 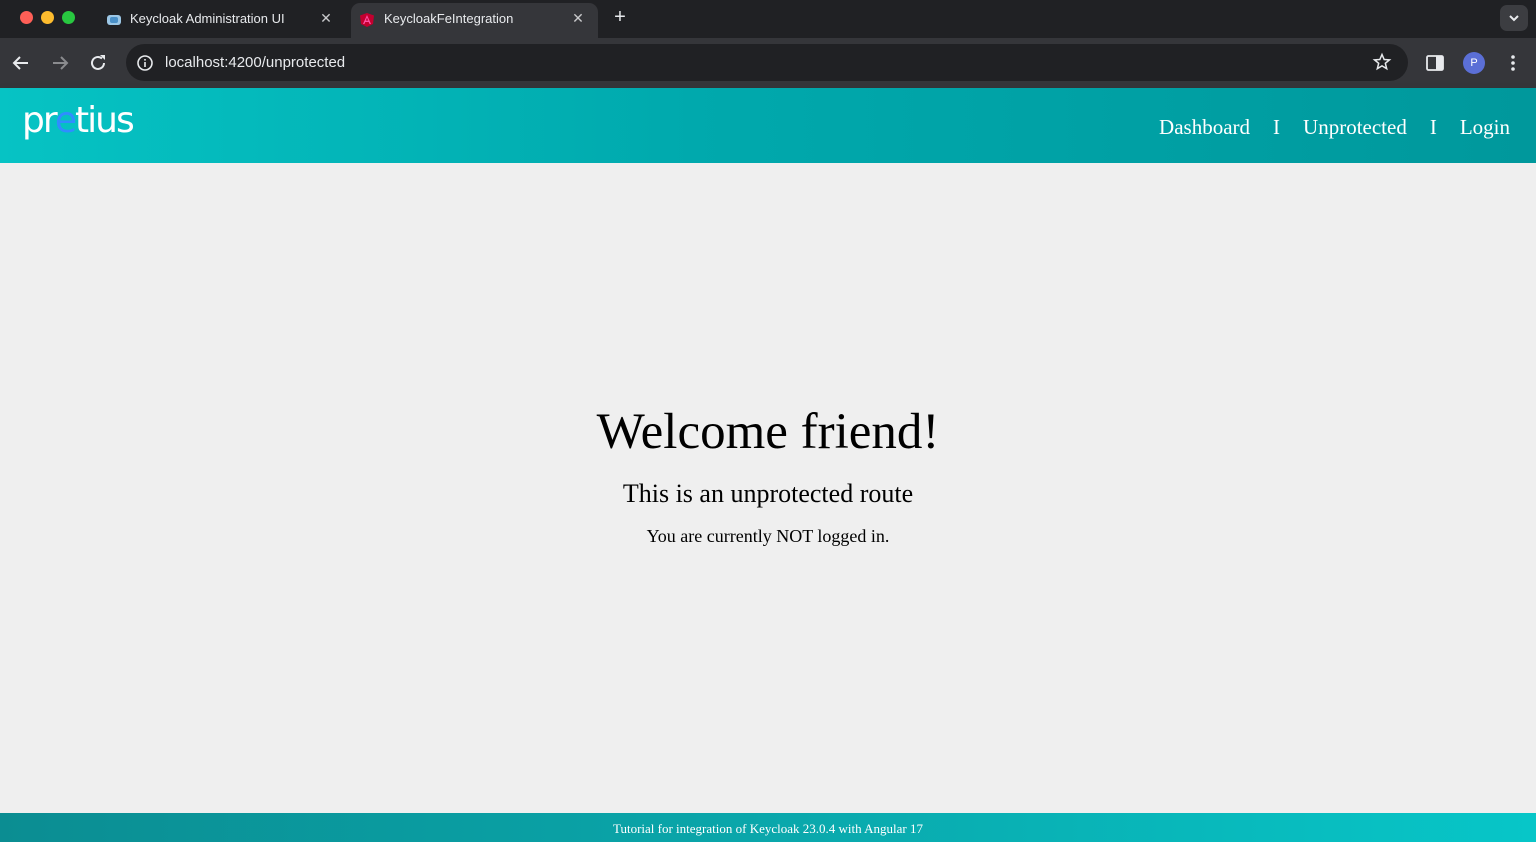 I want to click on keycloak-icon, so click(x=114, y=20).